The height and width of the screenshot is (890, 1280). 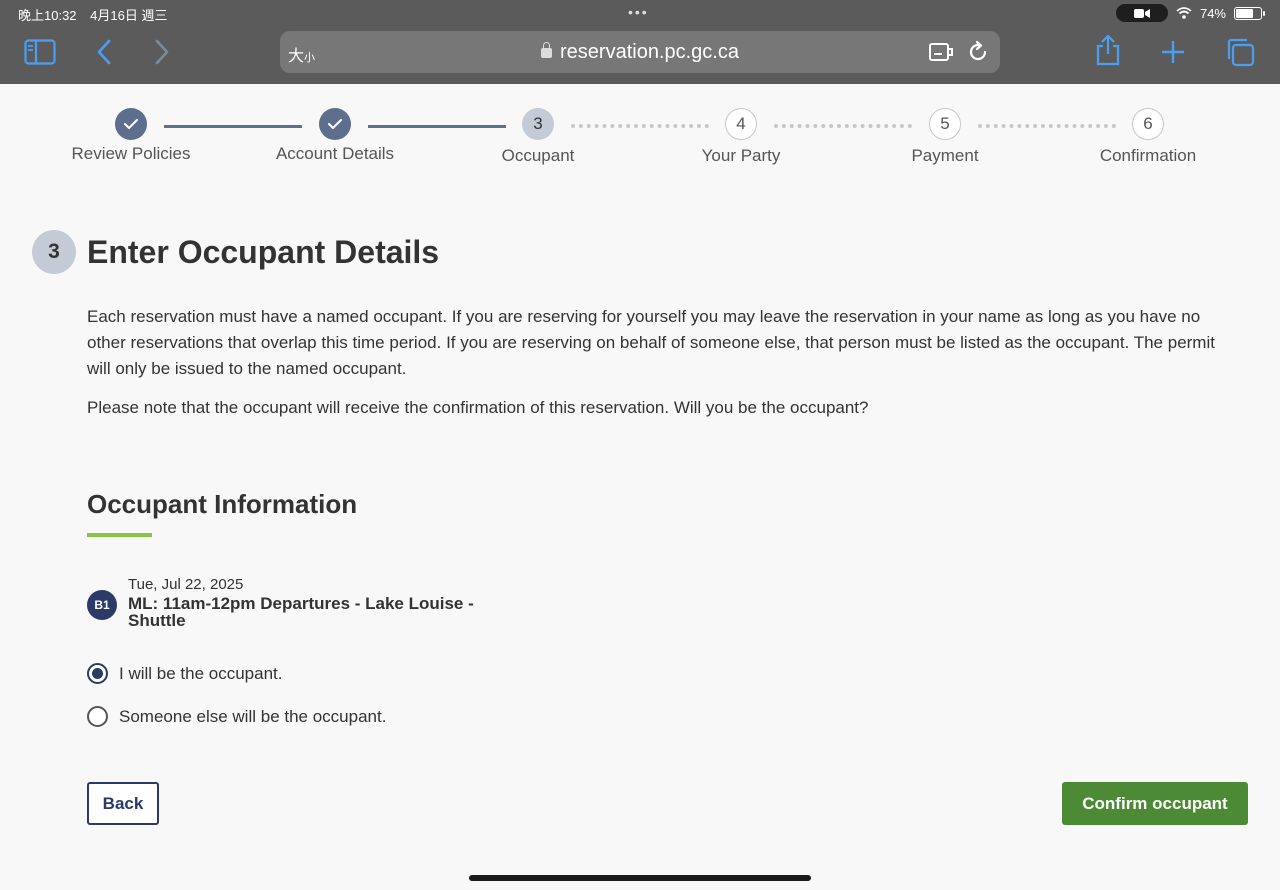 I want to click on battery-fill, so click(x=1244, y=13).